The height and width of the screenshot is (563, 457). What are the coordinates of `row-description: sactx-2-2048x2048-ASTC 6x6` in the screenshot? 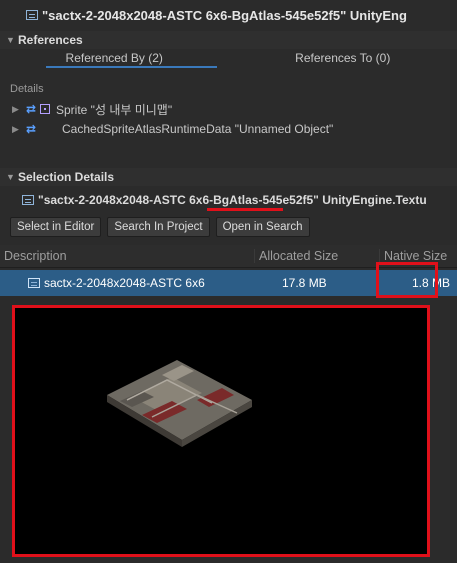 It's located at (139, 283).